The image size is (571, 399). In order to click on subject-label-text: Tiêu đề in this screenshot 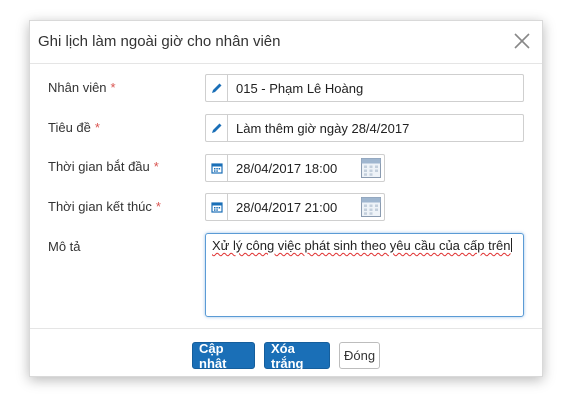, I will do `click(69, 127)`.